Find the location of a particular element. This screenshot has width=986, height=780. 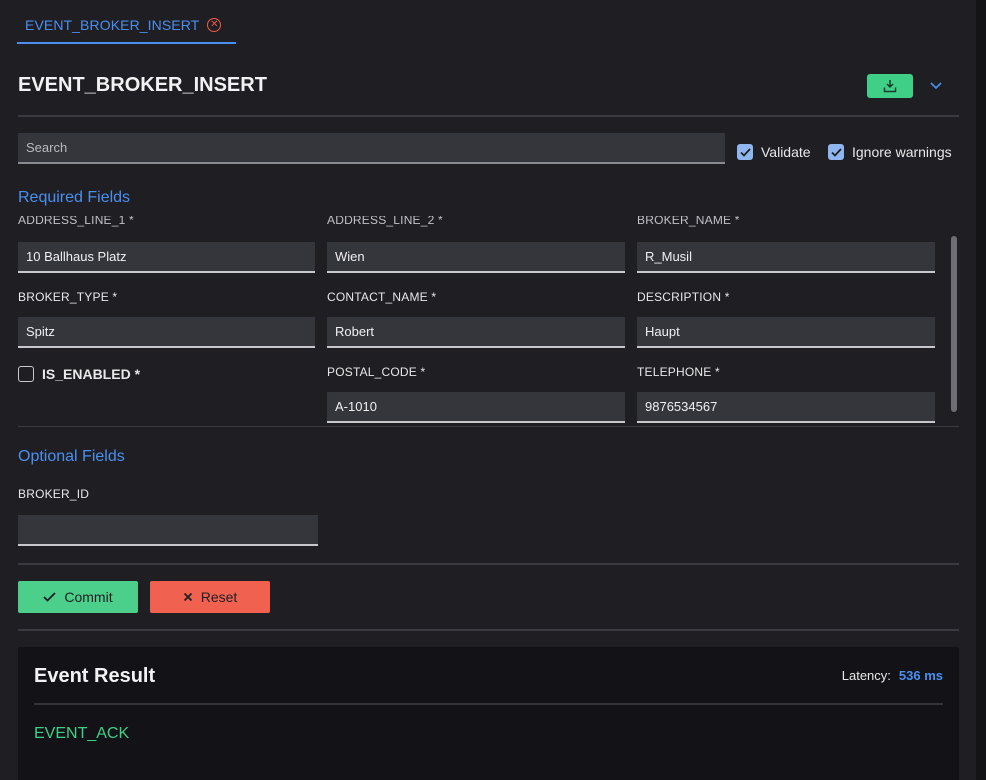

optional-fields-title: Optional Fields is located at coordinates (71, 456).